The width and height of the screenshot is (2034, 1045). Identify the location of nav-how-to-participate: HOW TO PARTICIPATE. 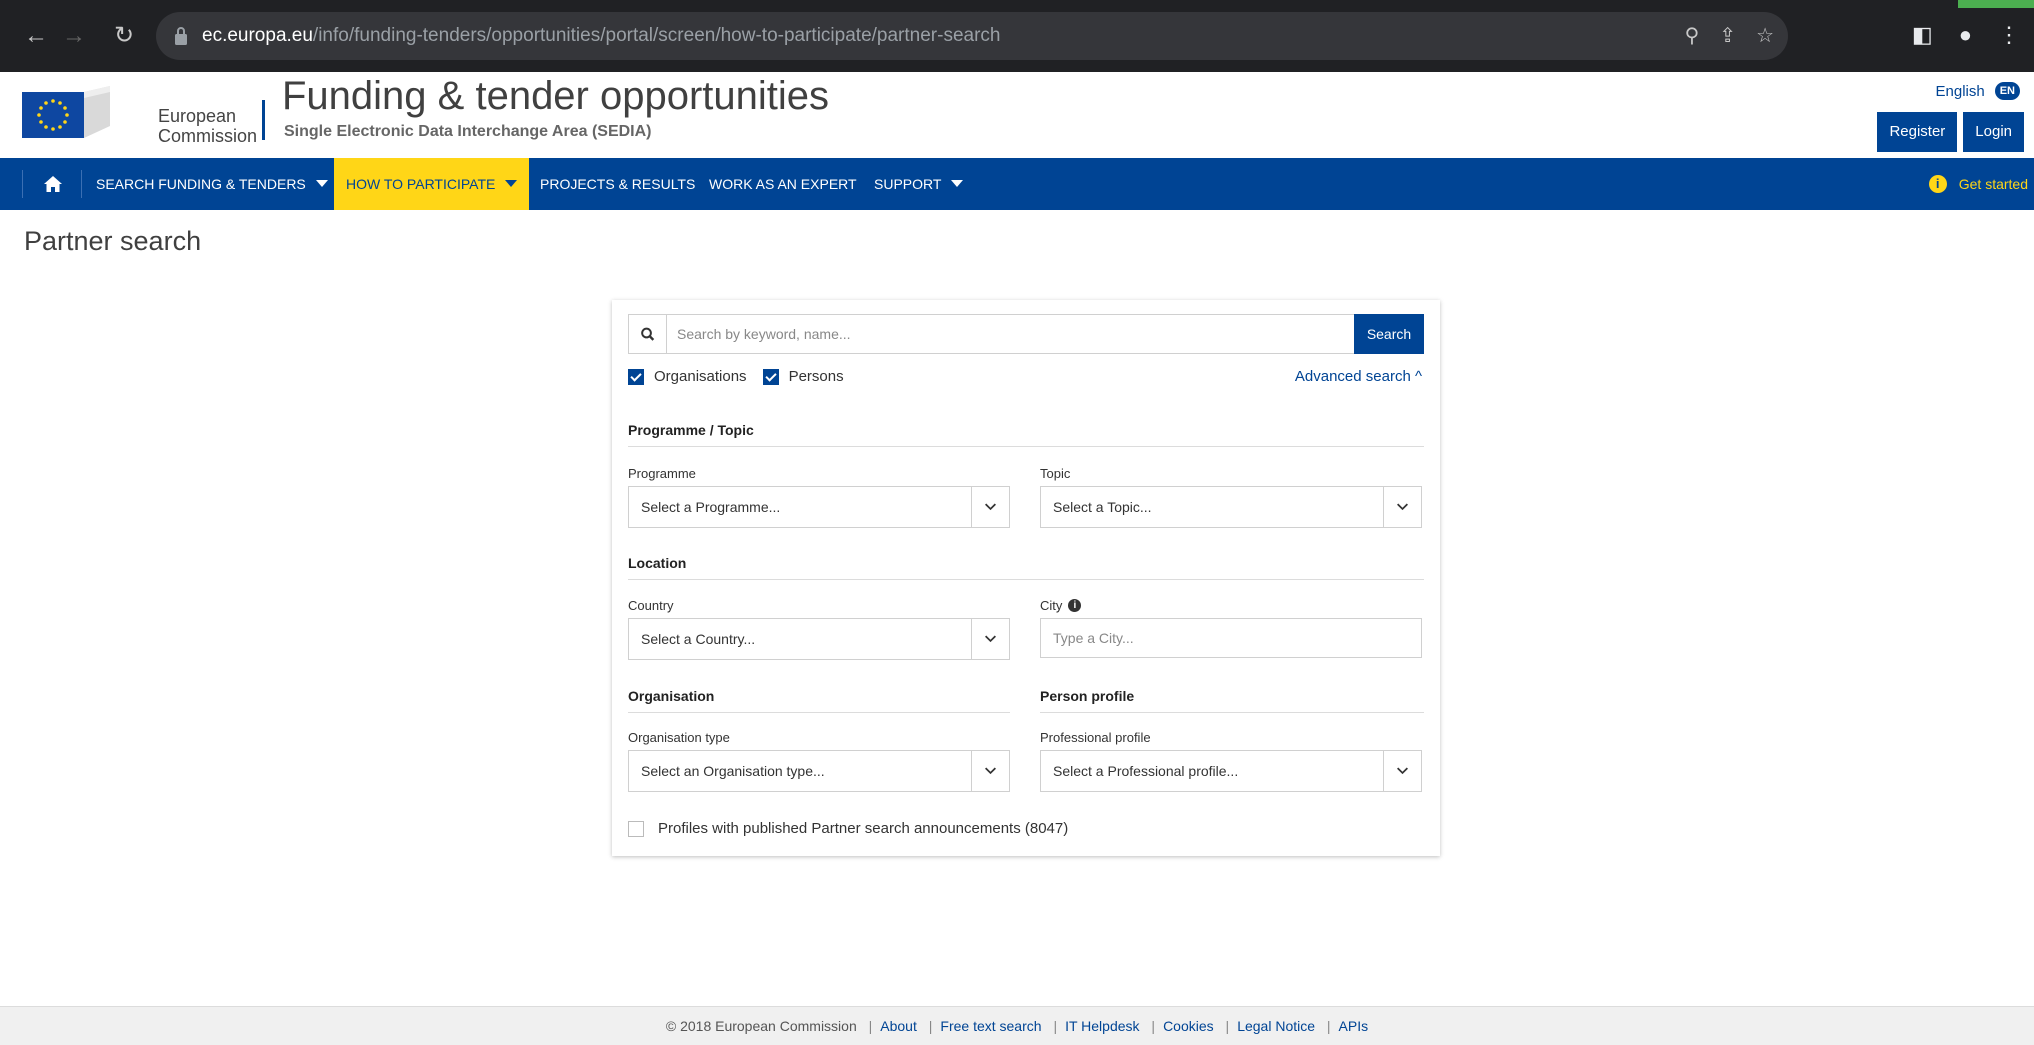
(432, 184).